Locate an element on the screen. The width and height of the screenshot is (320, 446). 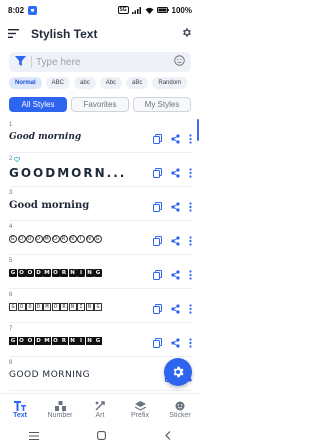
back-icon is located at coordinates (167, 435).